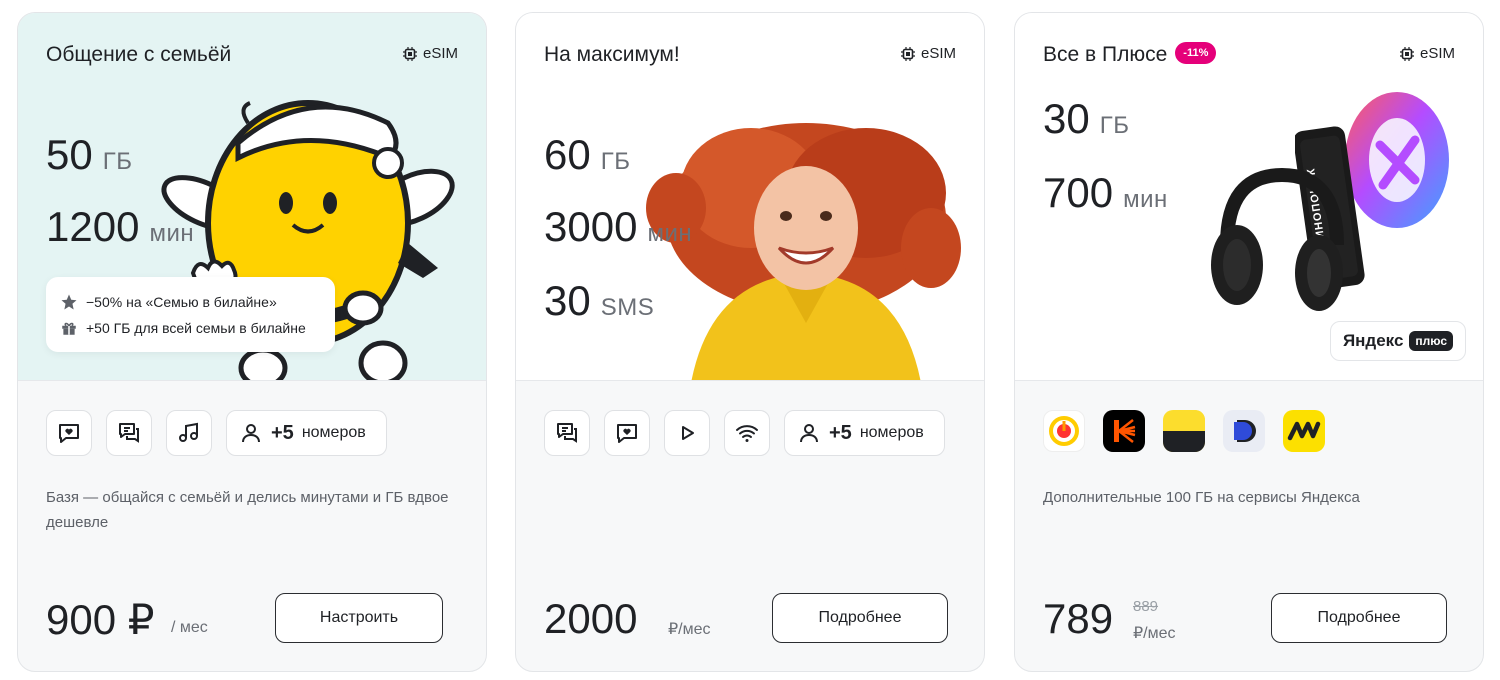 The image size is (1500, 680). I want to click on yandex-go-glyph, so click(1184, 431).